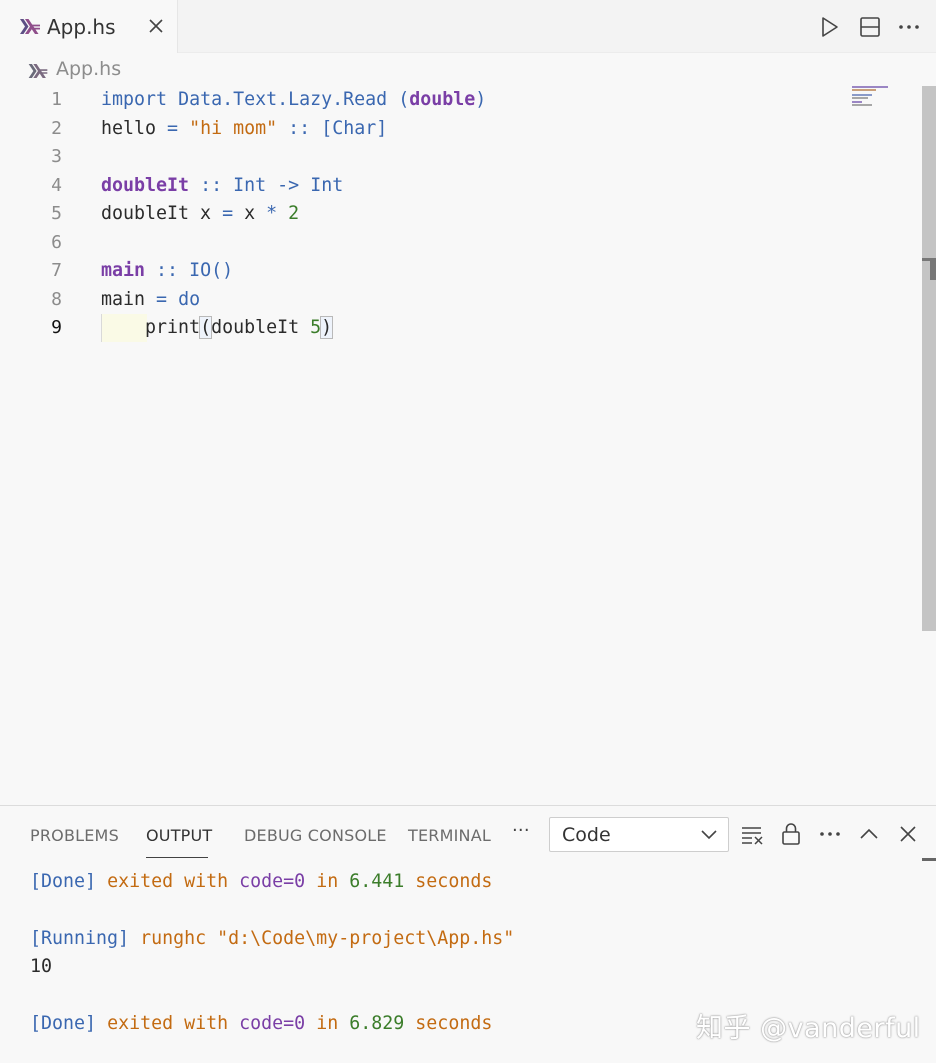  Describe the element at coordinates (315, 835) in the screenshot. I see `tab-debug-console: DEBUG CONSOLE` at that location.